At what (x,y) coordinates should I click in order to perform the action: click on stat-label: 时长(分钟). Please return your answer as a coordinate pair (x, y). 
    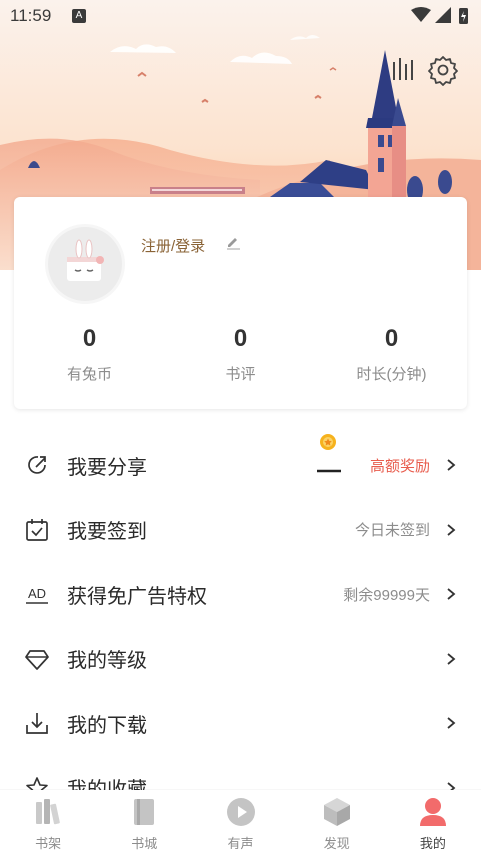
    Looking at the image, I should click on (391, 374).